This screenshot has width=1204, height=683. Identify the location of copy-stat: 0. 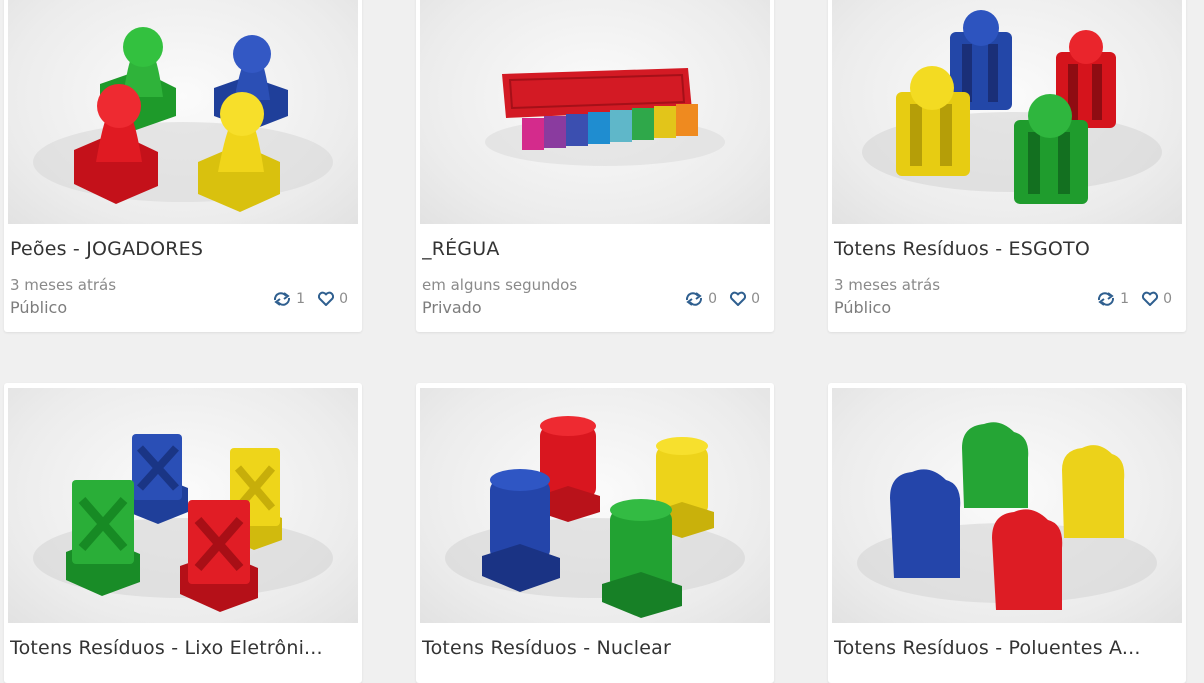
(700, 299).